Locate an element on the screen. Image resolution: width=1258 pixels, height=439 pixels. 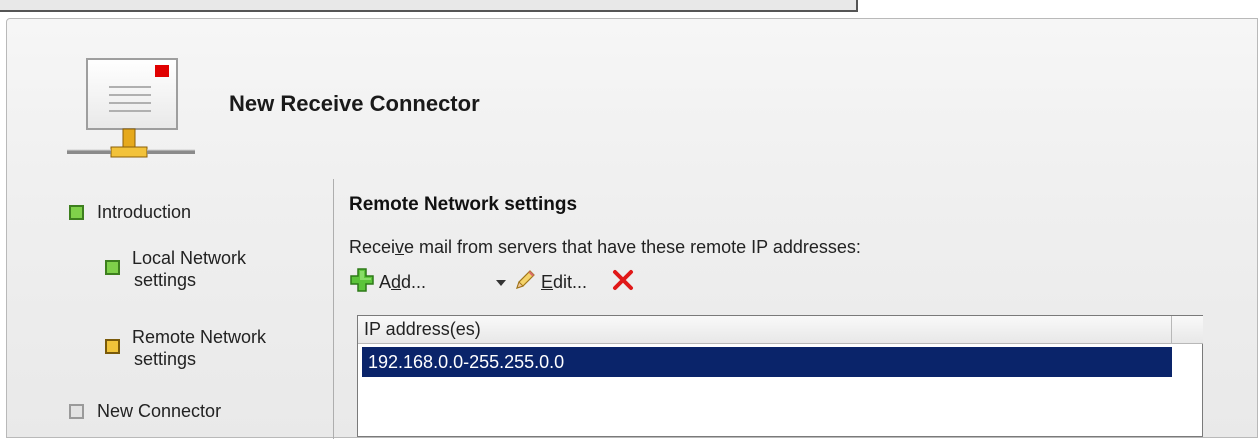
step-pending-icon is located at coordinates (76, 411).